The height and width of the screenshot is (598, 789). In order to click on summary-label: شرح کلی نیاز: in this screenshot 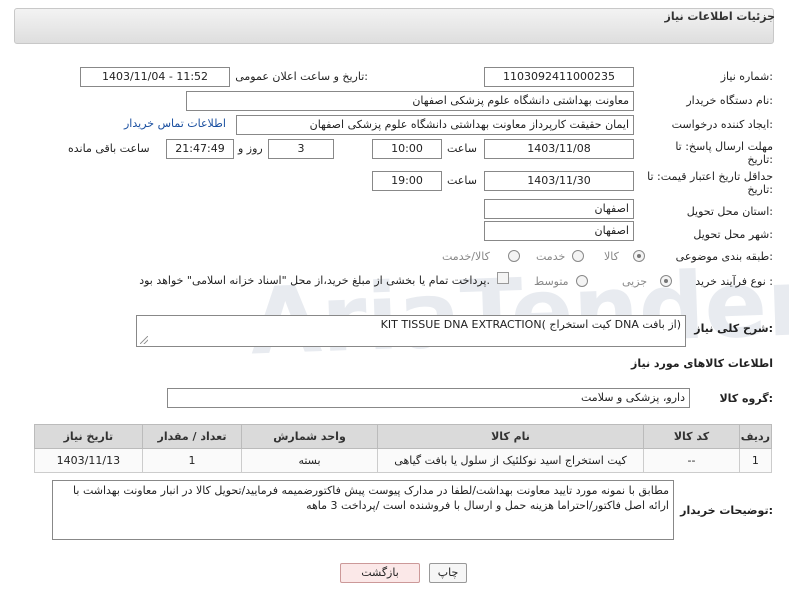, I will do `click(733, 328)`.